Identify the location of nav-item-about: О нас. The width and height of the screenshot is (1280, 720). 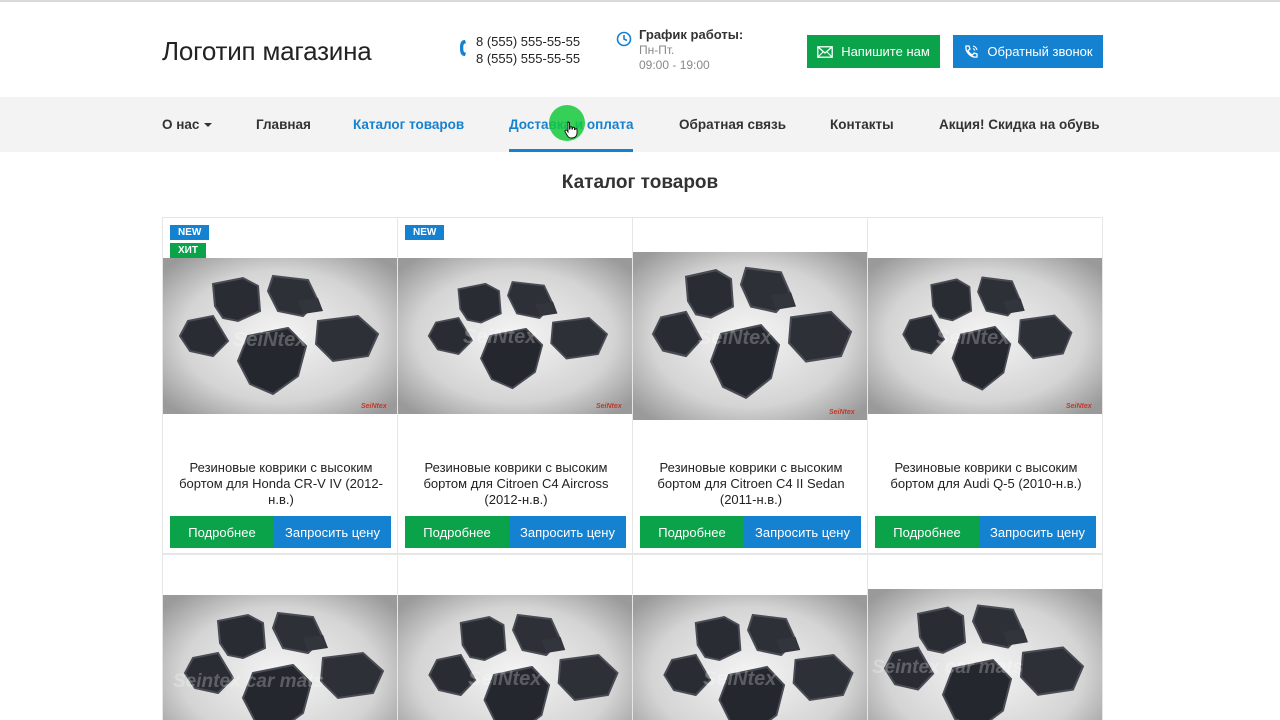
(187, 124).